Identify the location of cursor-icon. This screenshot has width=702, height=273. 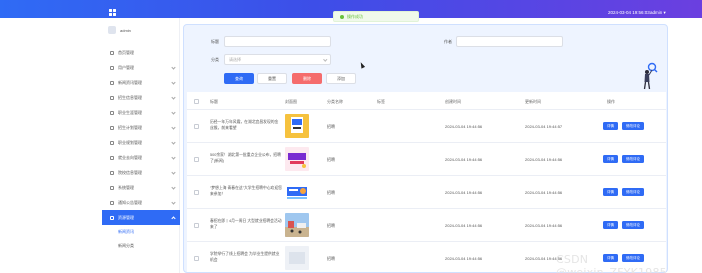
(362, 65).